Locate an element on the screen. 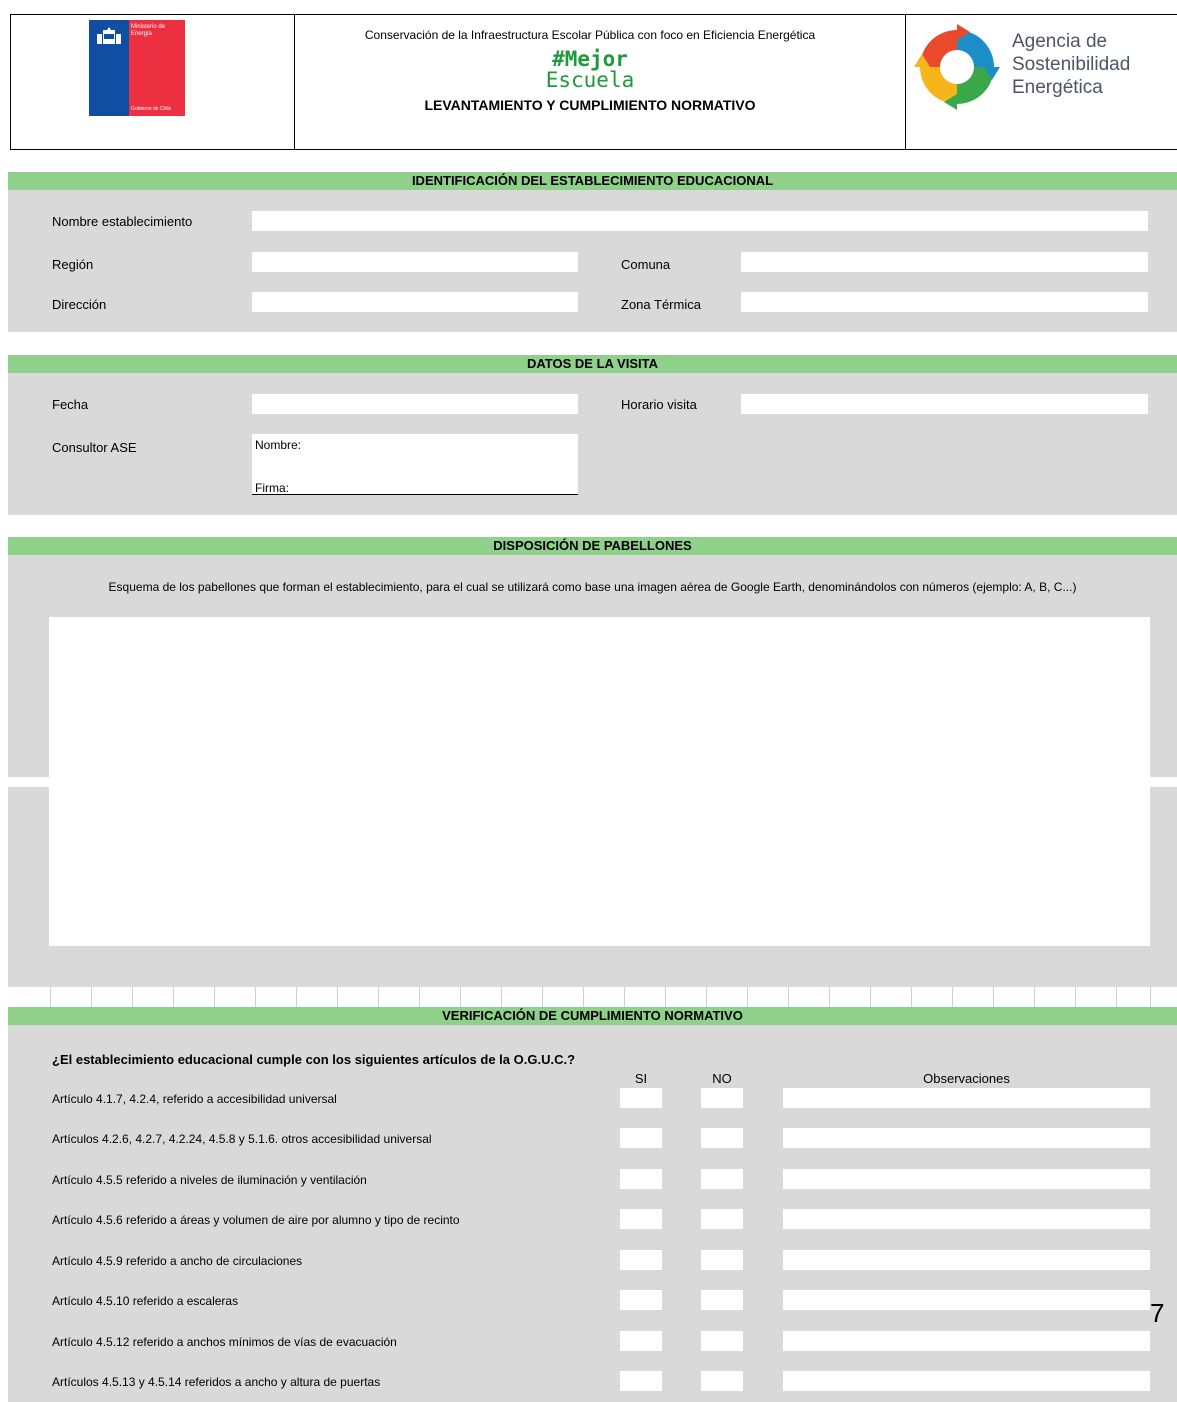 The image size is (1177, 1402). comuna-field is located at coordinates (944, 262).